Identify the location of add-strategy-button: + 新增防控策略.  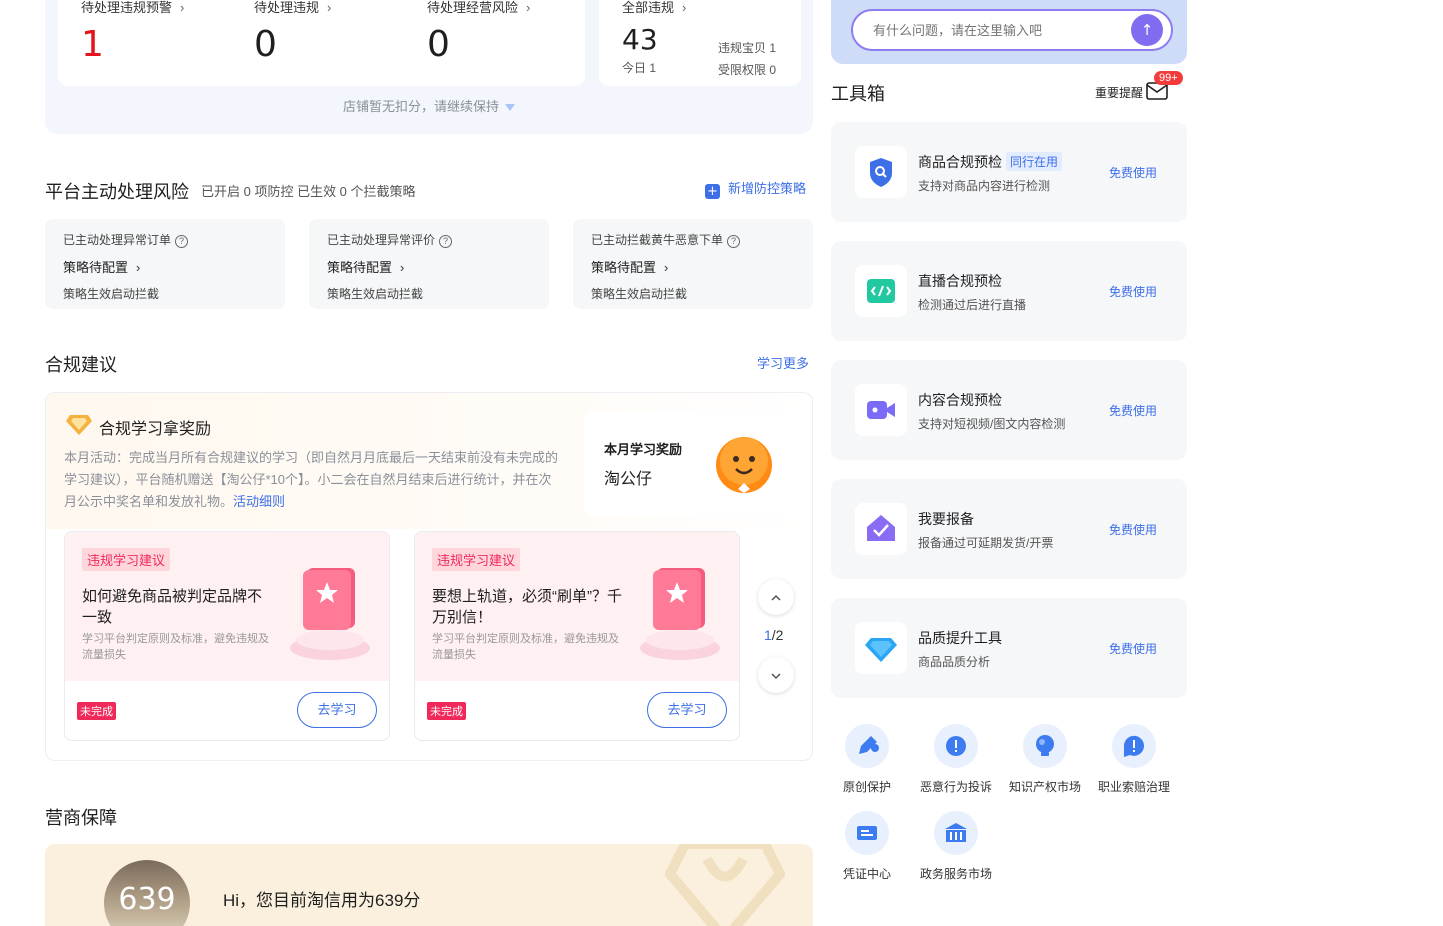
(755, 188).